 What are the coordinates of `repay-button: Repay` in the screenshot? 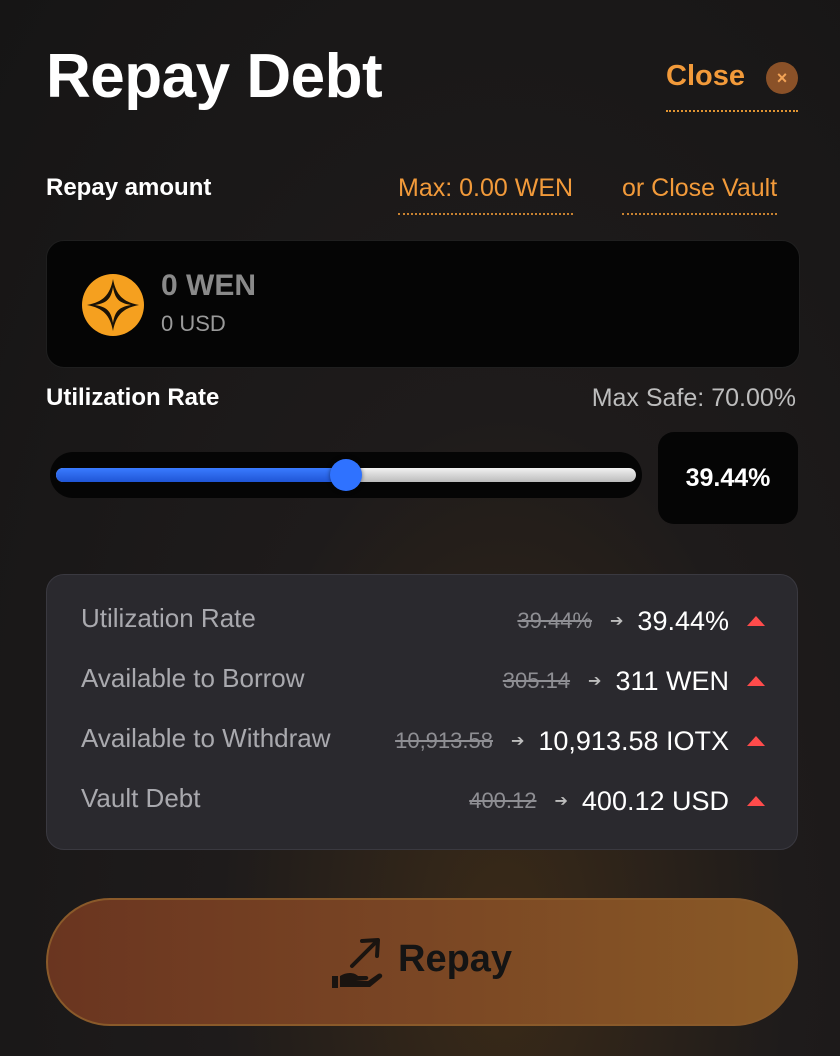 It's located at (422, 962).